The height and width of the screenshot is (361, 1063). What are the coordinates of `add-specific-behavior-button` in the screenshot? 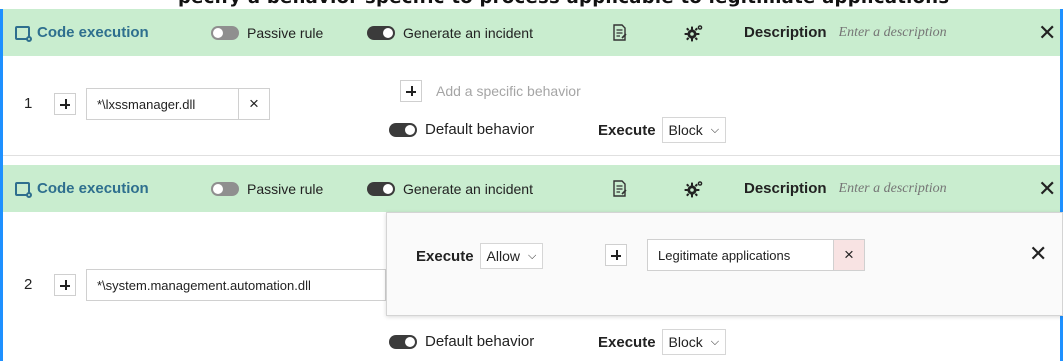 It's located at (411, 91).